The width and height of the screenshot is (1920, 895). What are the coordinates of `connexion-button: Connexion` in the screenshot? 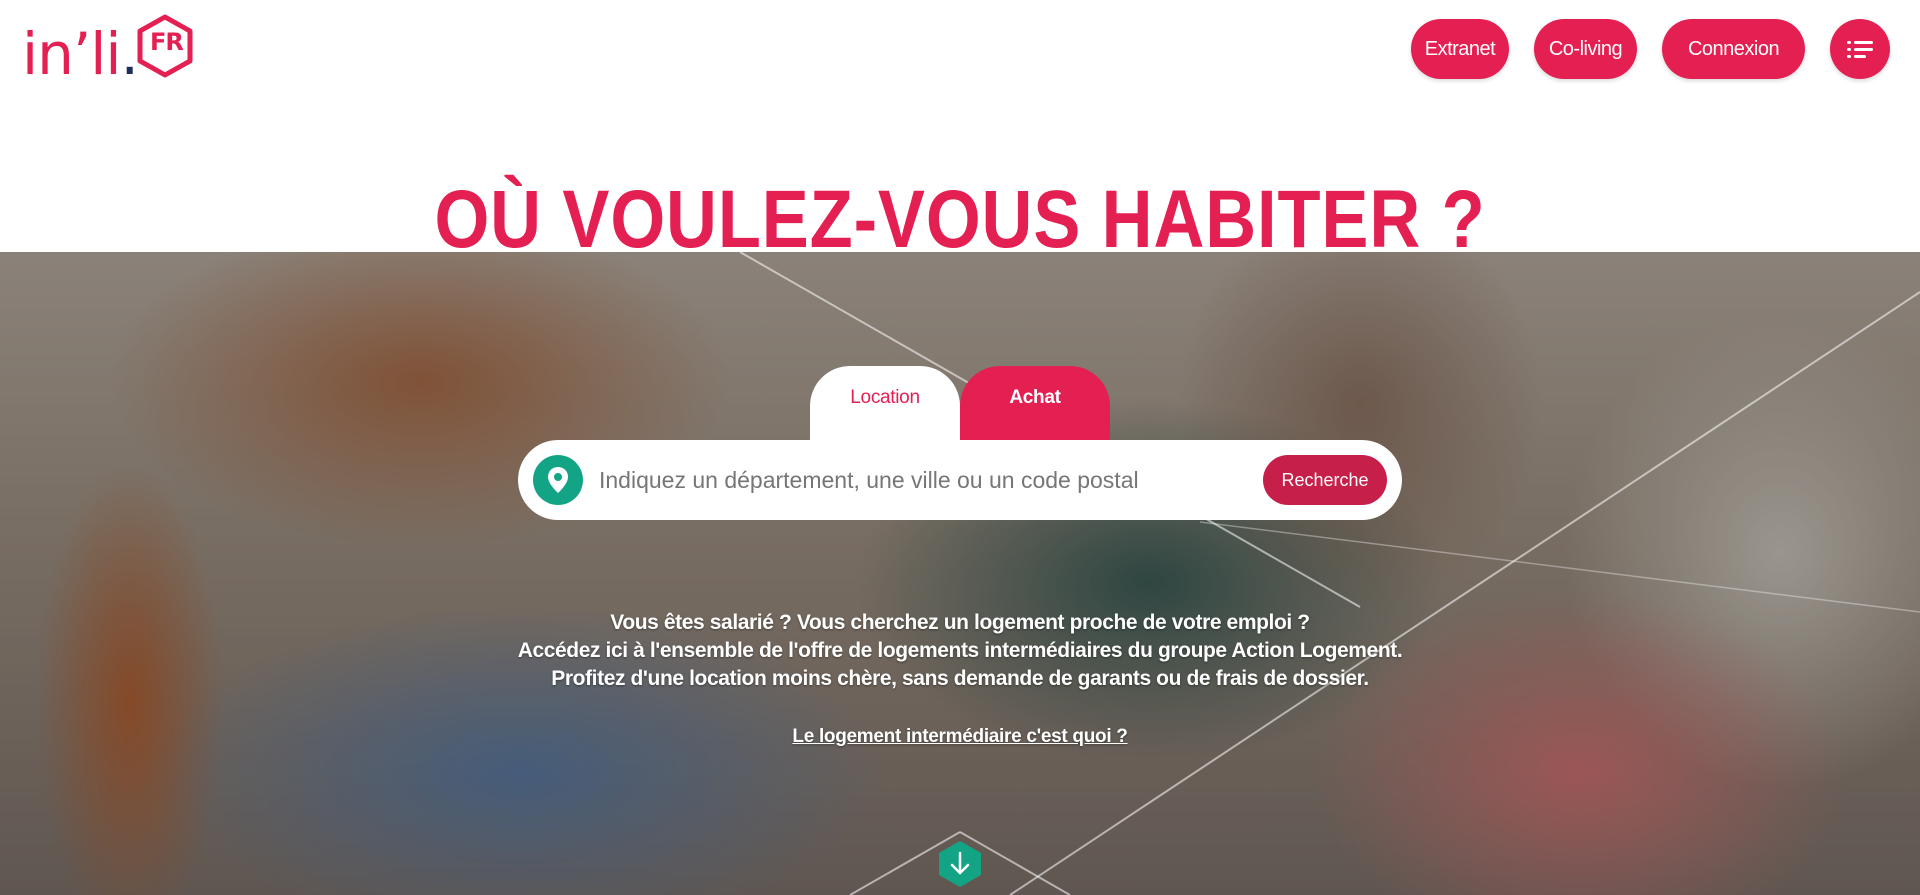 It's located at (1733, 49).